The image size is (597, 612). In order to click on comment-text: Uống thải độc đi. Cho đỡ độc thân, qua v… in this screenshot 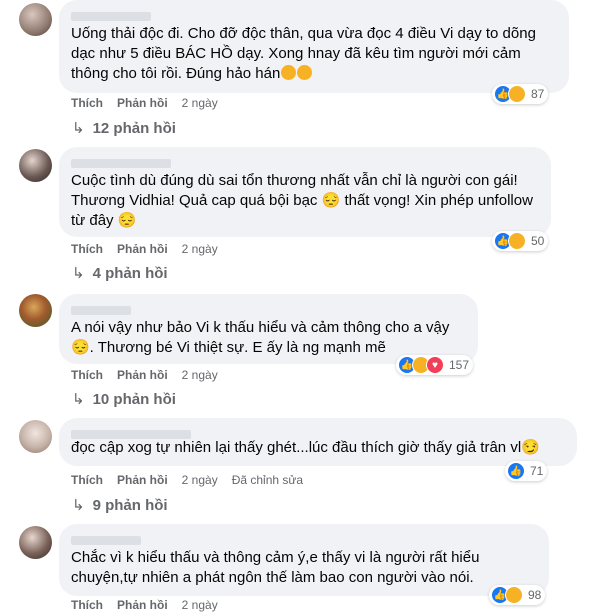, I will do `click(303, 53)`.